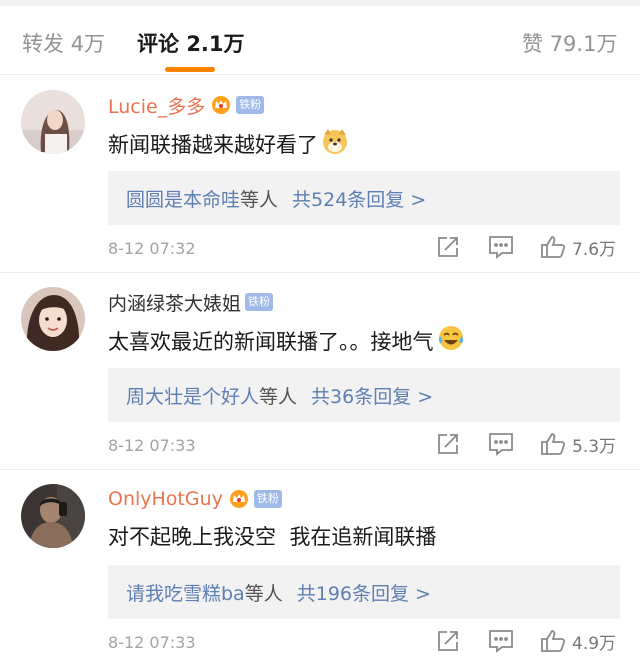  What do you see at coordinates (335, 143) in the screenshot?
I see `doge-emoji-icon` at bounding box center [335, 143].